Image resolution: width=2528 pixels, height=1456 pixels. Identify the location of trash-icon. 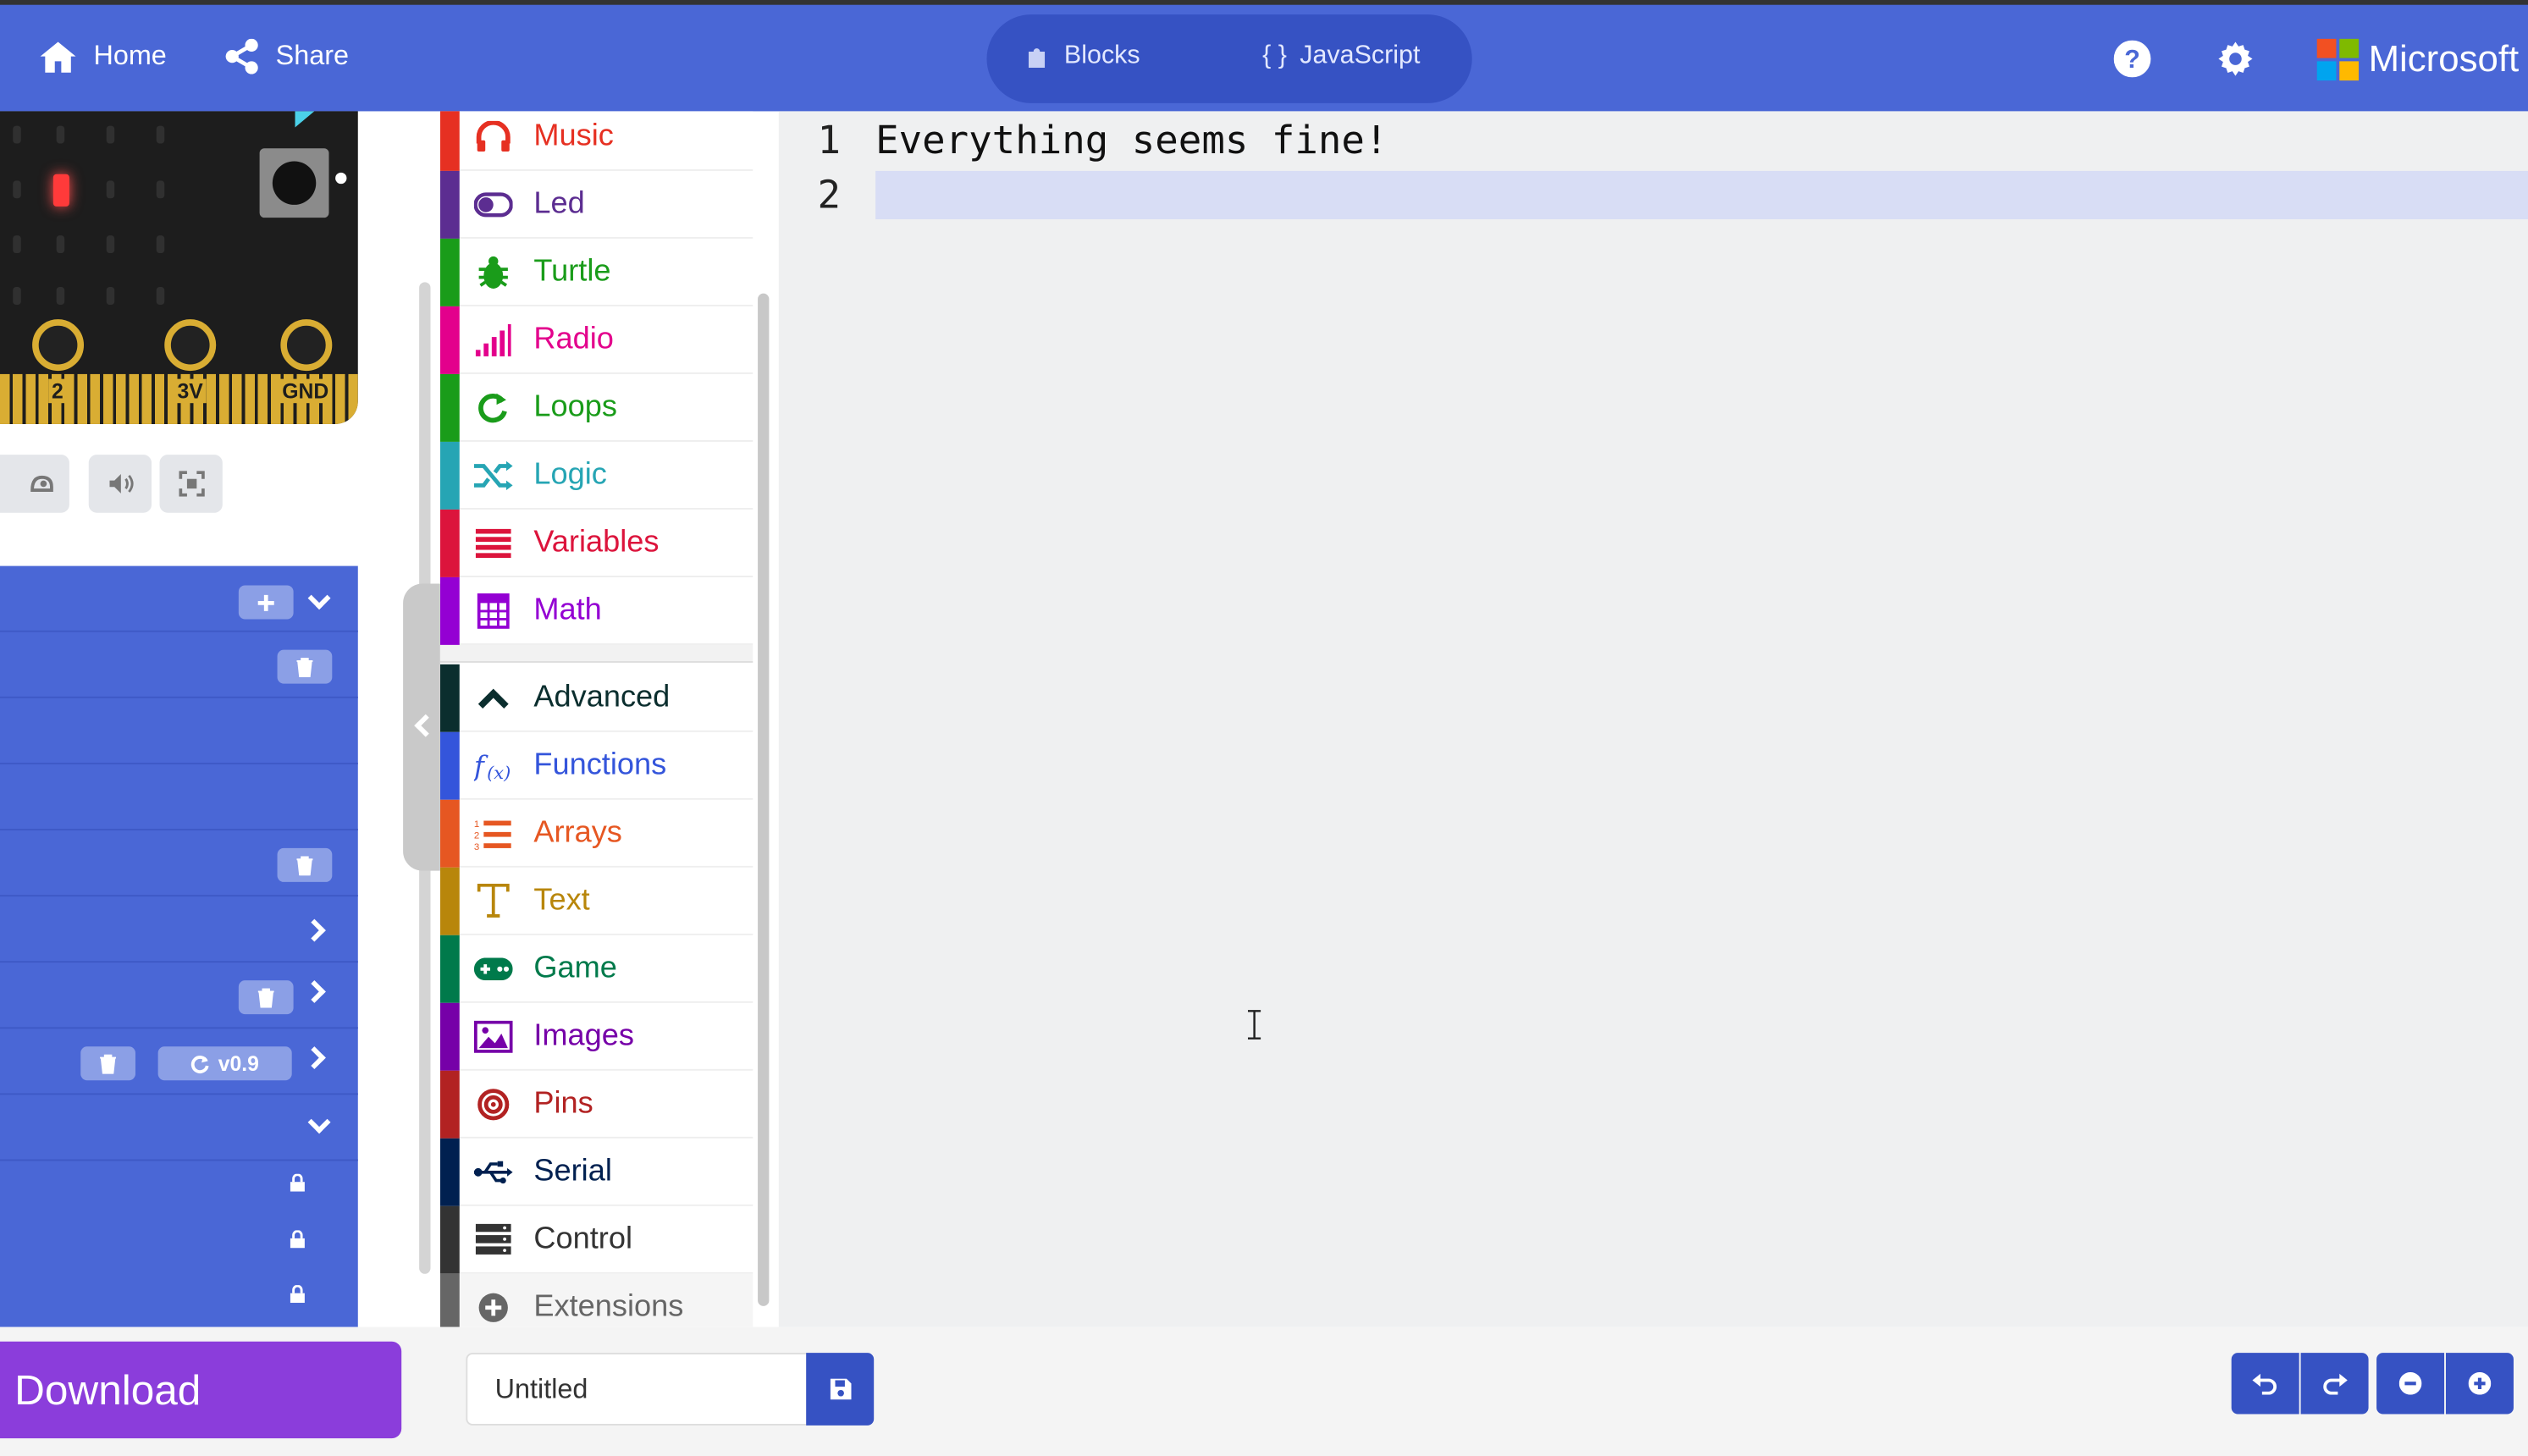
(108, 1063).